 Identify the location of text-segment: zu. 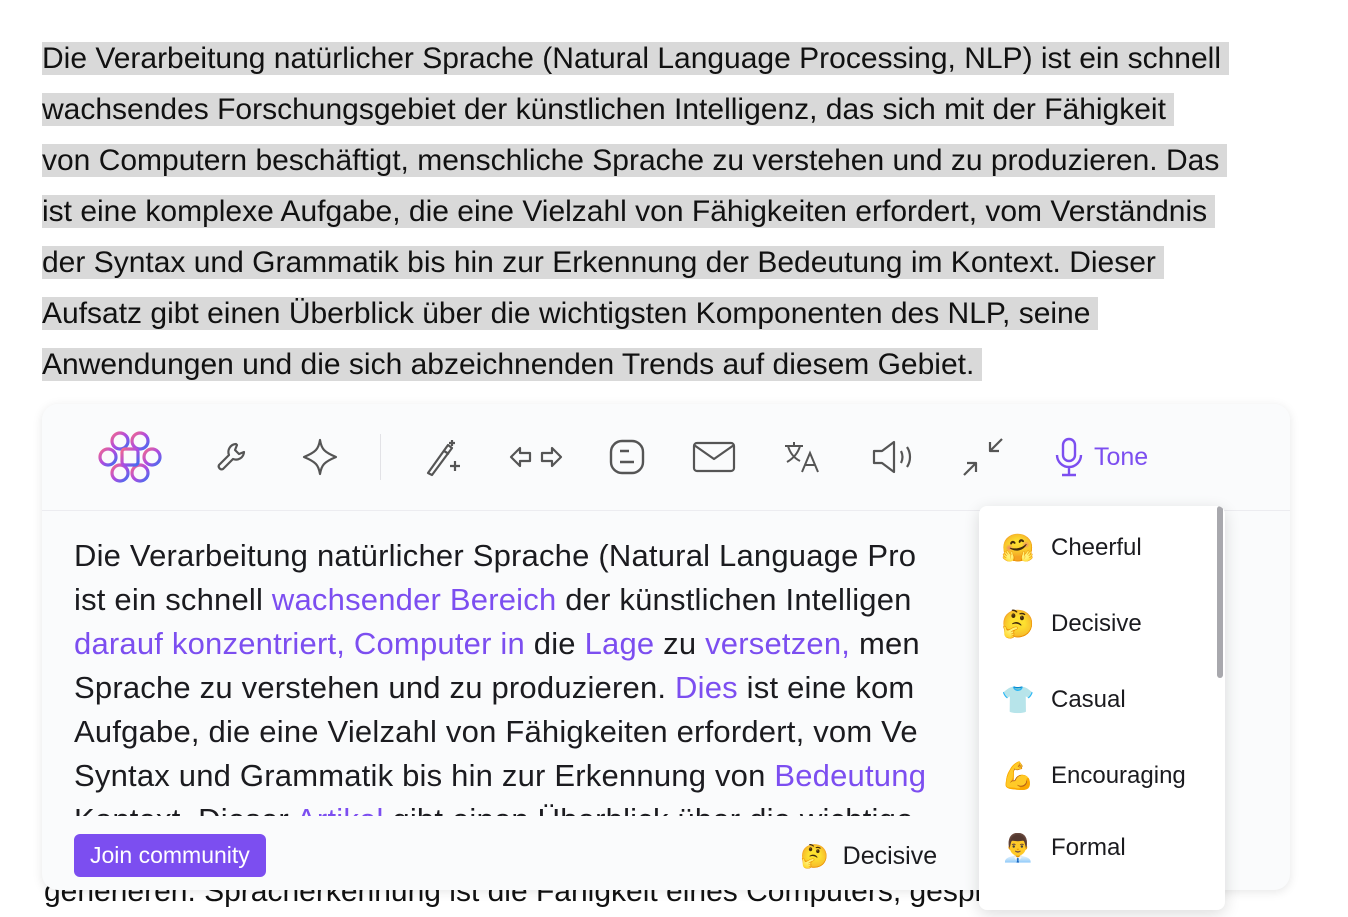
(680, 643).